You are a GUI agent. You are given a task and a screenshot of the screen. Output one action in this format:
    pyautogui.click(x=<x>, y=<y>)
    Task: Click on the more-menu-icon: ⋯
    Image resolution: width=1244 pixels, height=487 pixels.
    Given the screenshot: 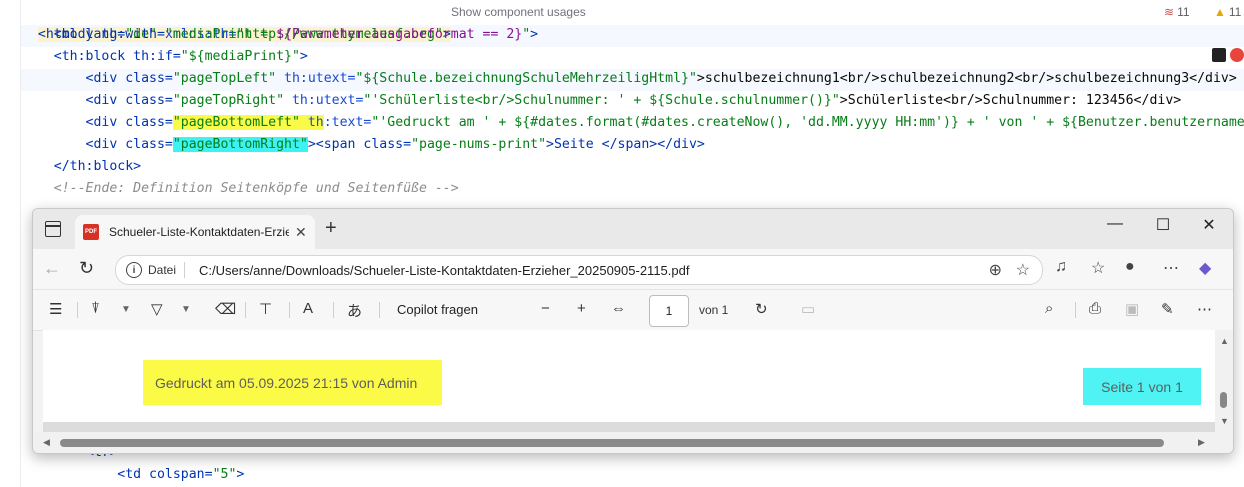 What is the action you would take?
    pyautogui.click(x=1171, y=268)
    